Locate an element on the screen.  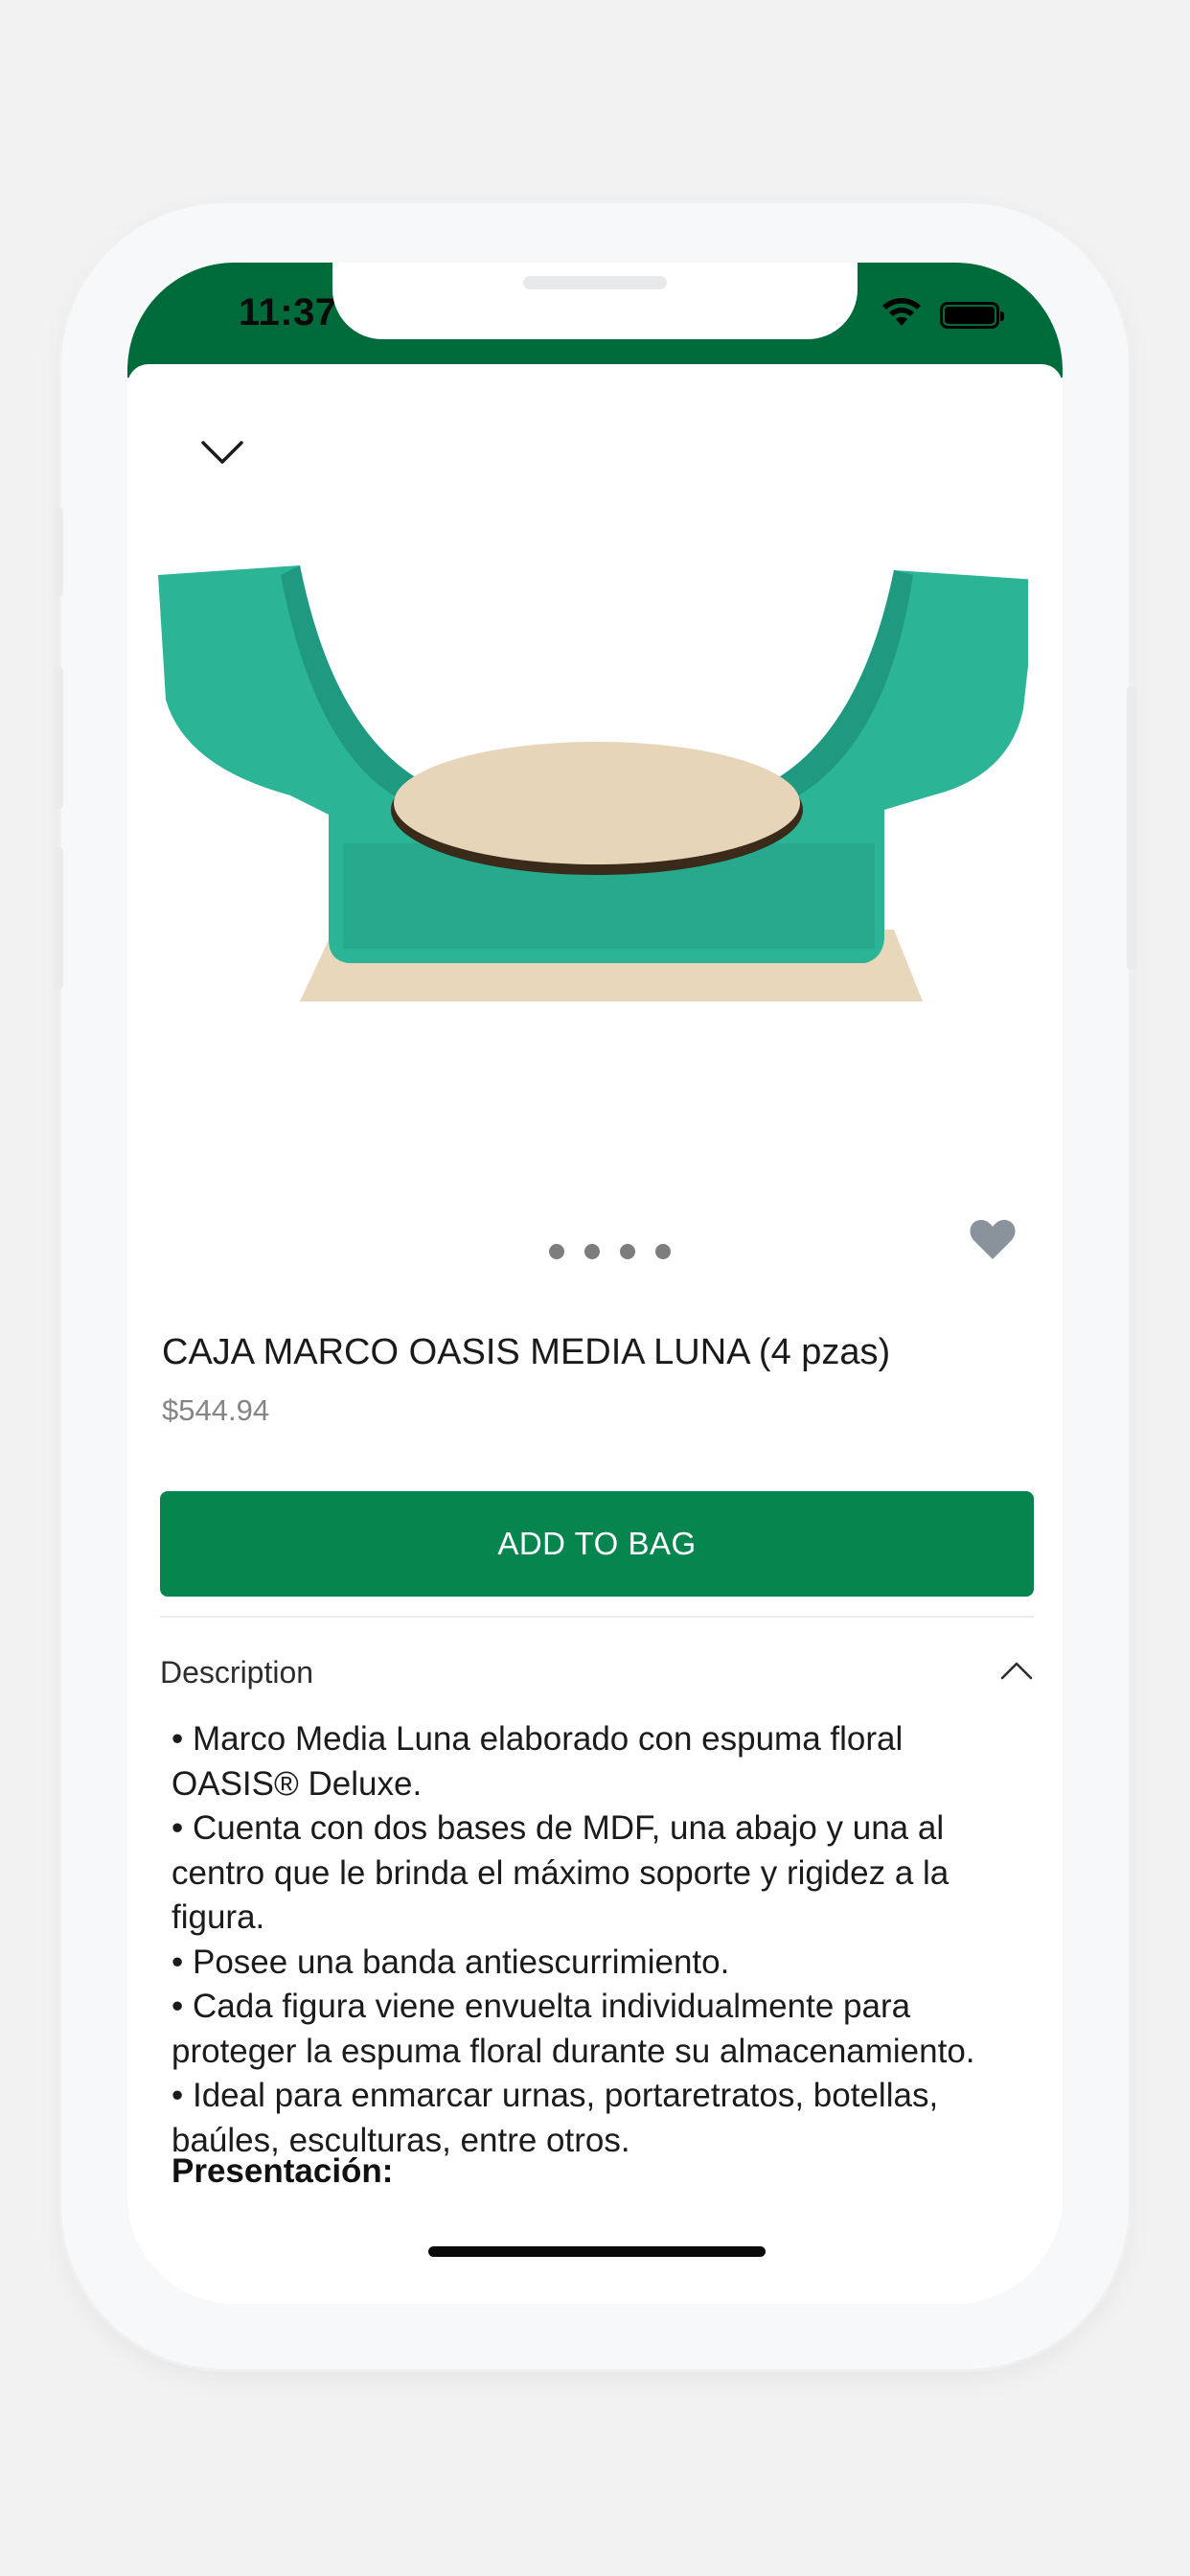
status-time: 11:37 is located at coordinates (288, 312).